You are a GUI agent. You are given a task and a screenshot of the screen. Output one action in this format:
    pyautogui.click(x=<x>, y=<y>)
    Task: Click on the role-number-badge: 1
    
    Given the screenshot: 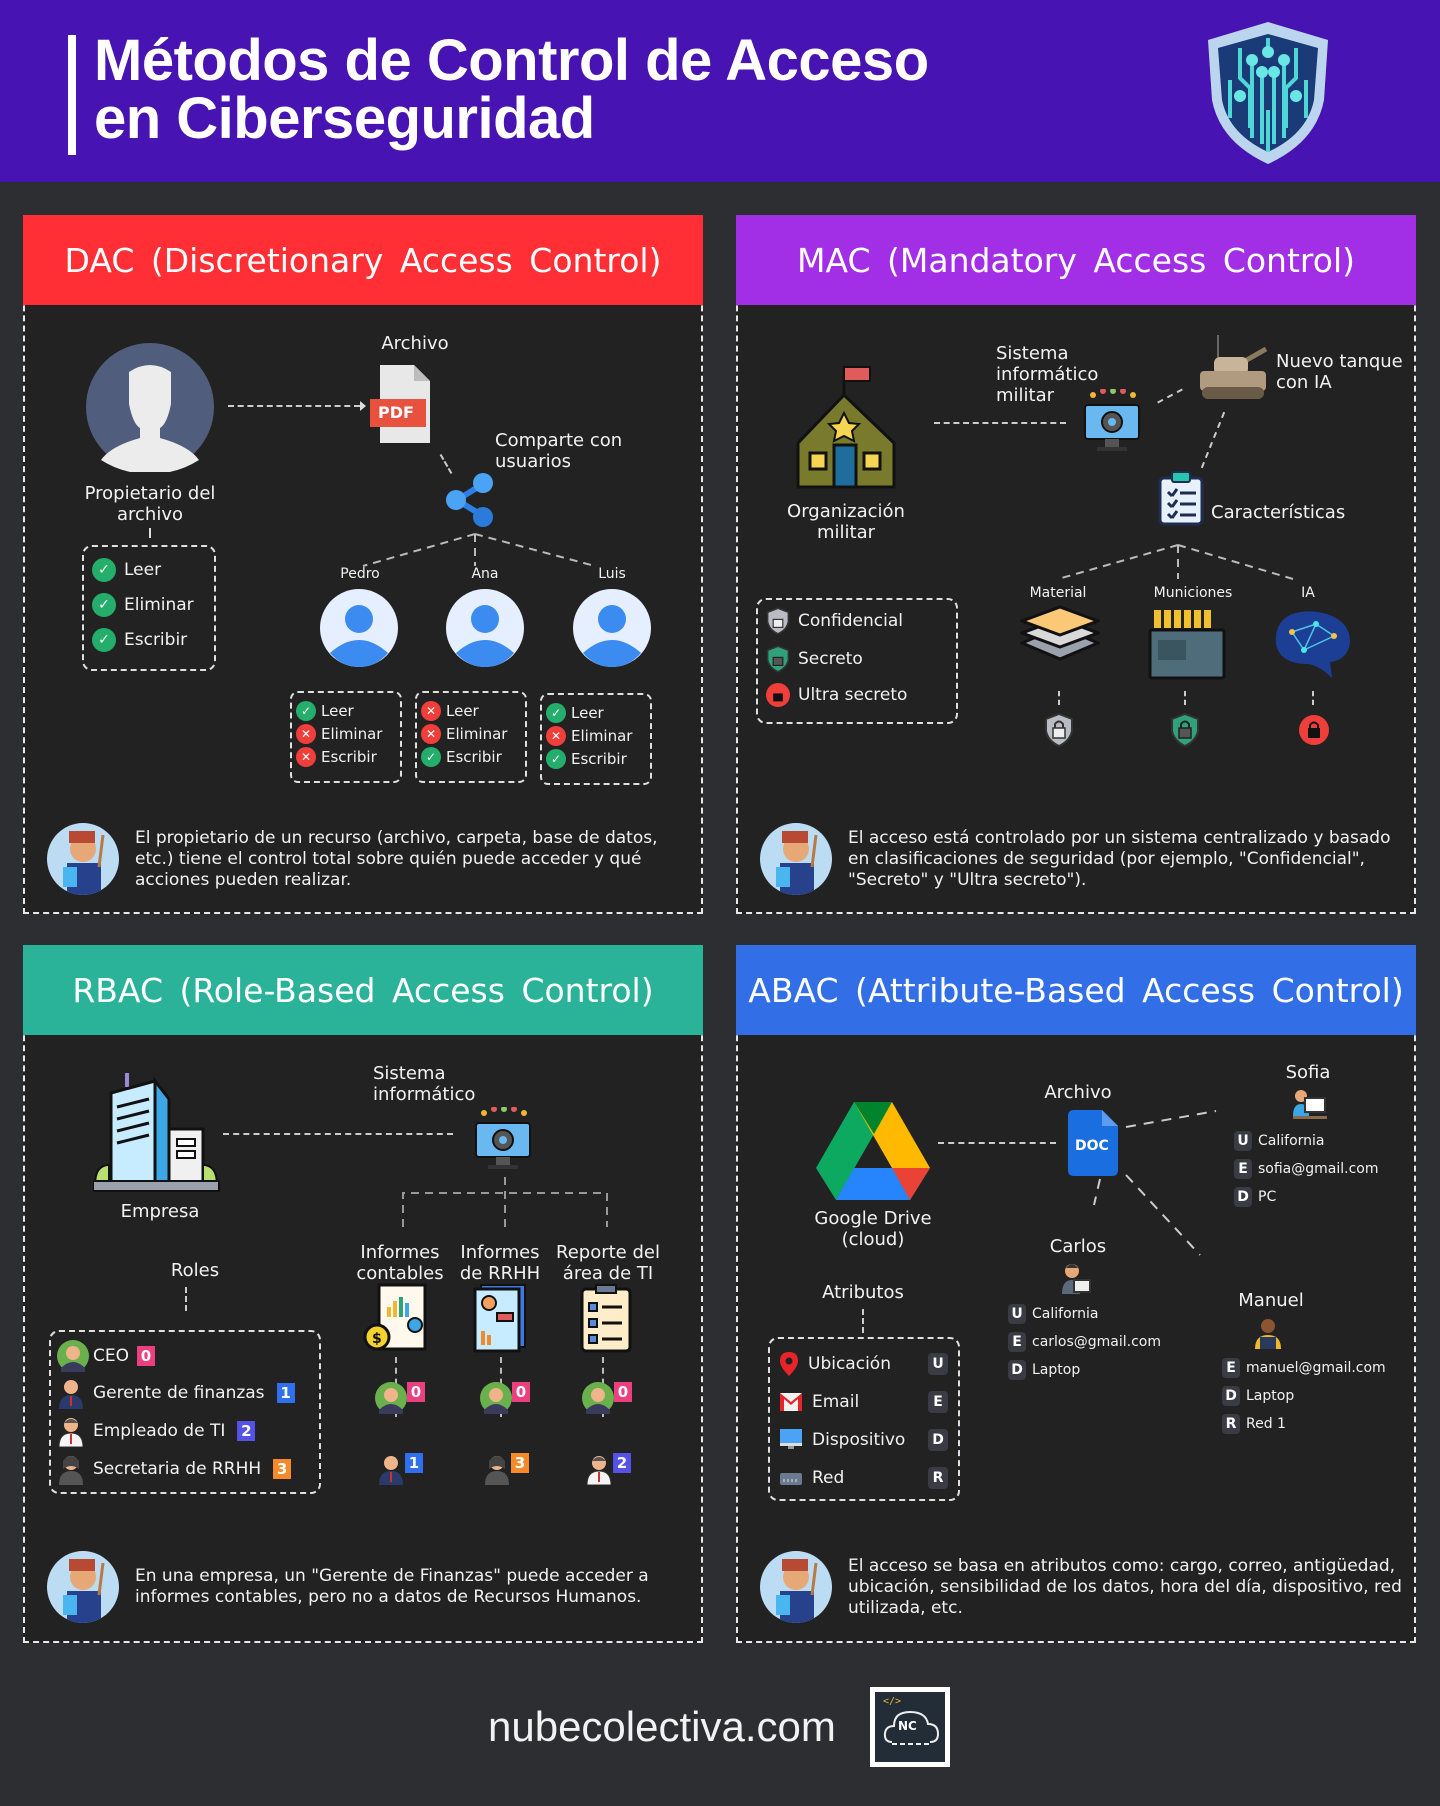 What is the action you would take?
    pyautogui.click(x=414, y=1463)
    